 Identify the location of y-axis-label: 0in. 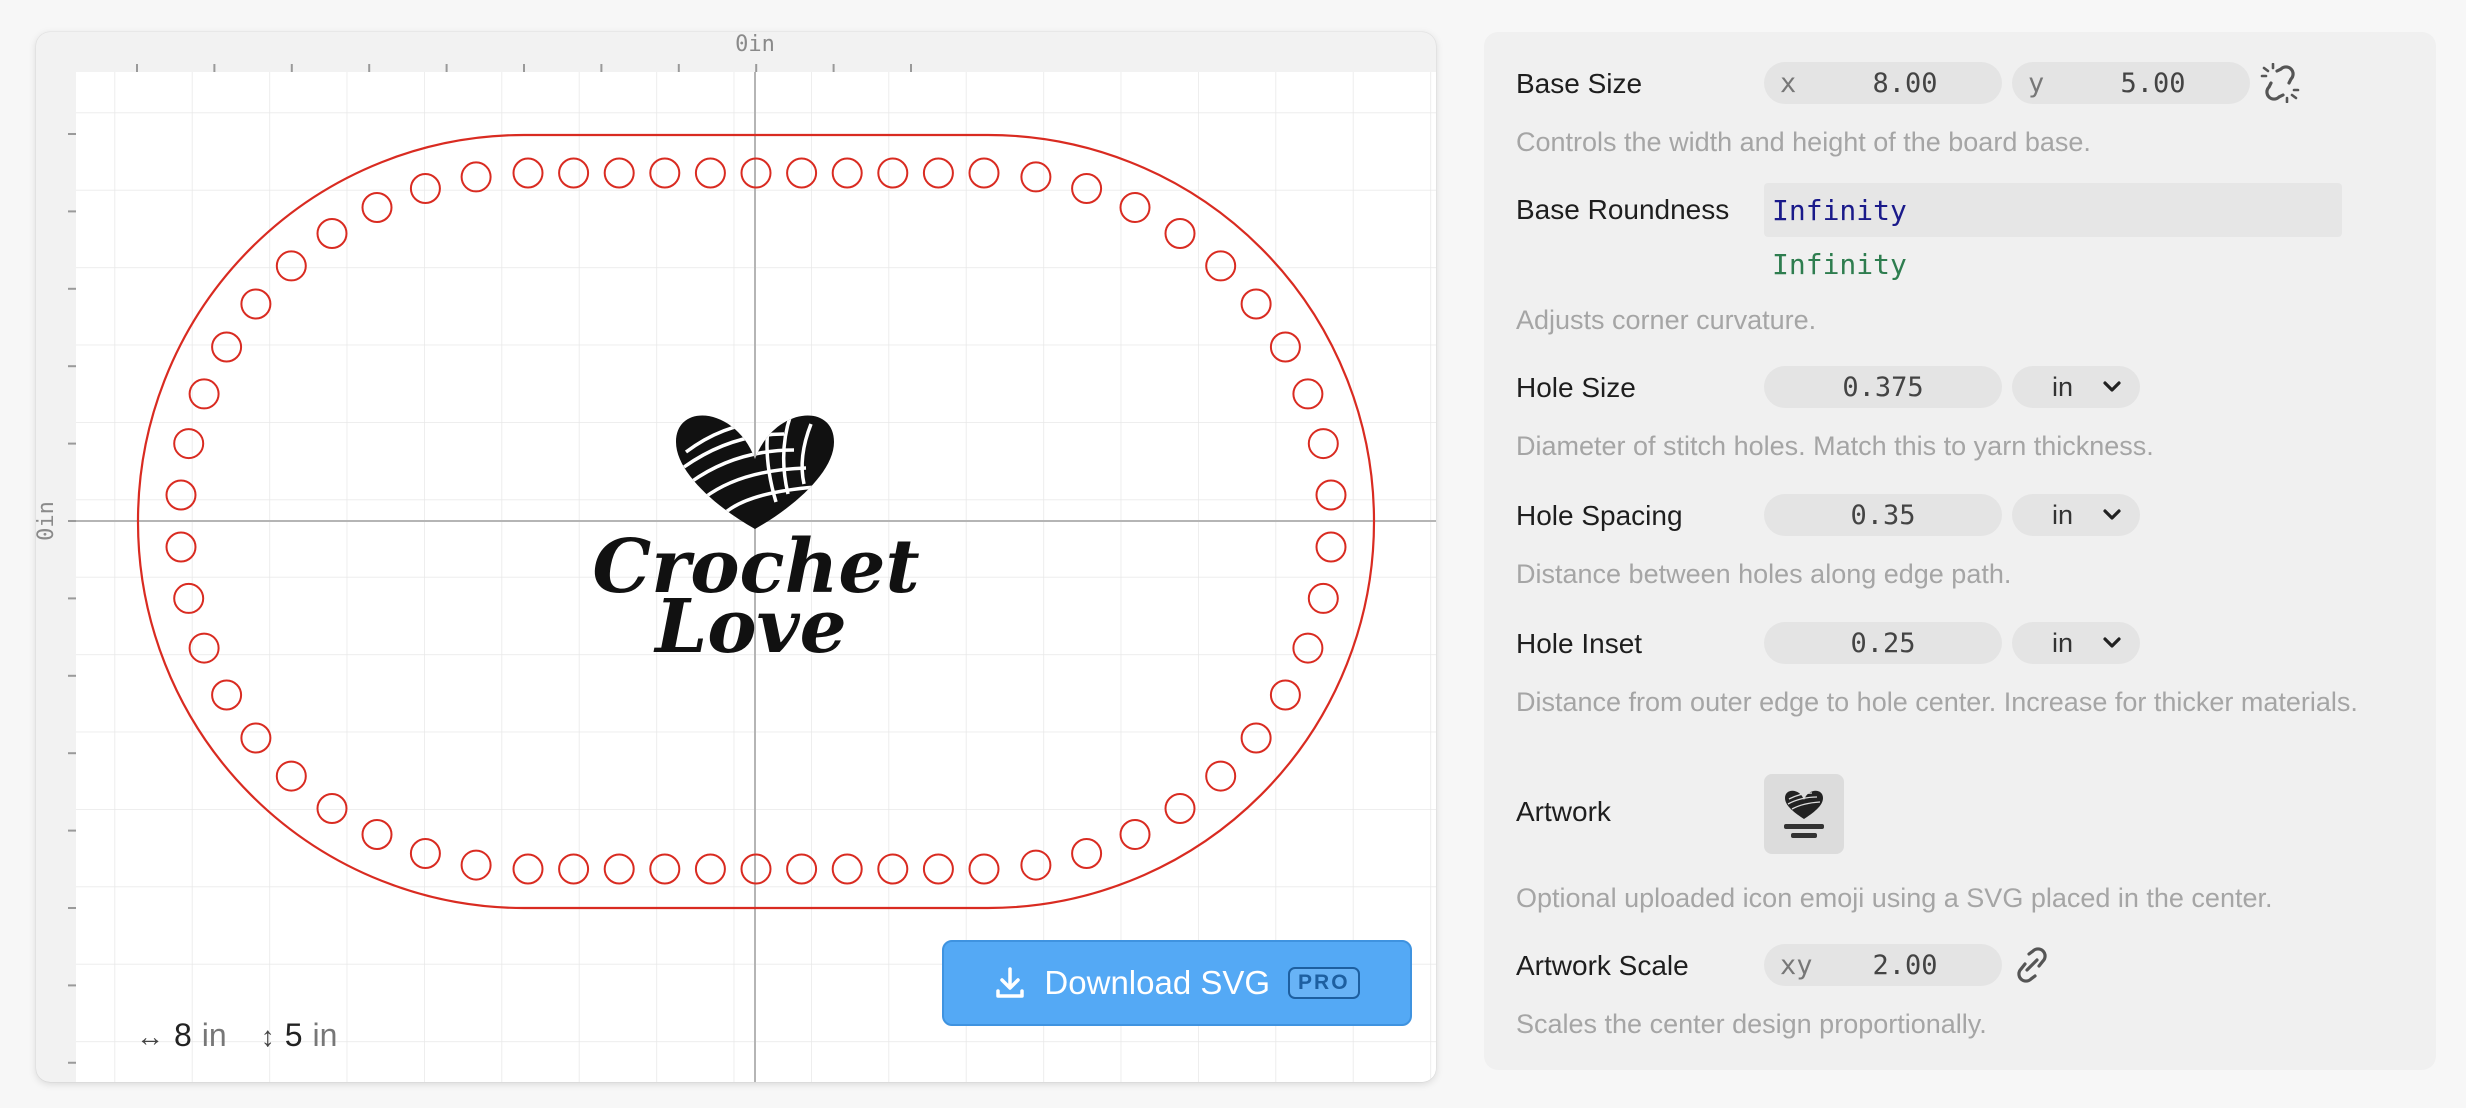
(47, 521).